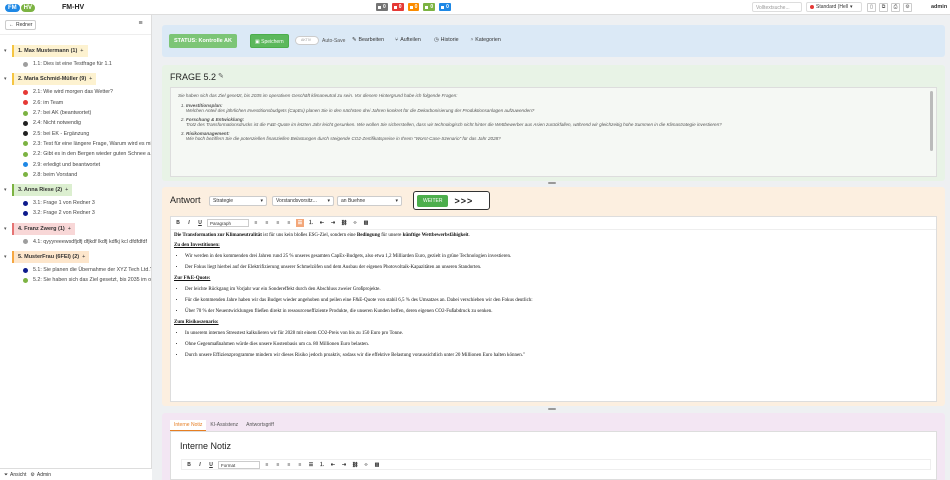 Image resolution: width=950 pixels, height=480 pixels. I want to click on tab-answer-access: Antwortsgriff, so click(260, 425).